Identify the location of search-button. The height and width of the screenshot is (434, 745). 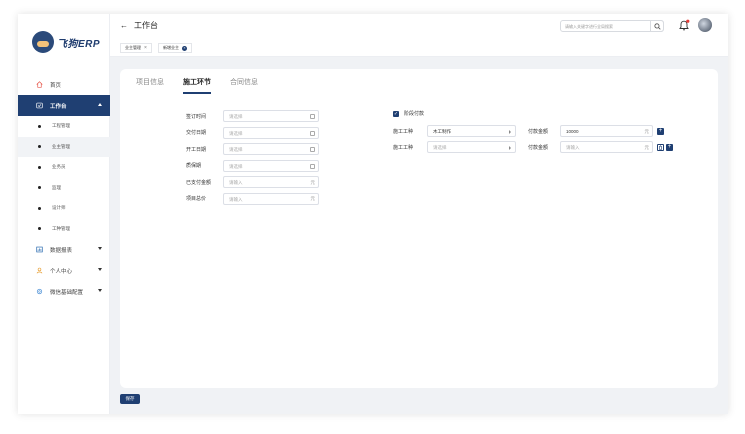
(657, 26).